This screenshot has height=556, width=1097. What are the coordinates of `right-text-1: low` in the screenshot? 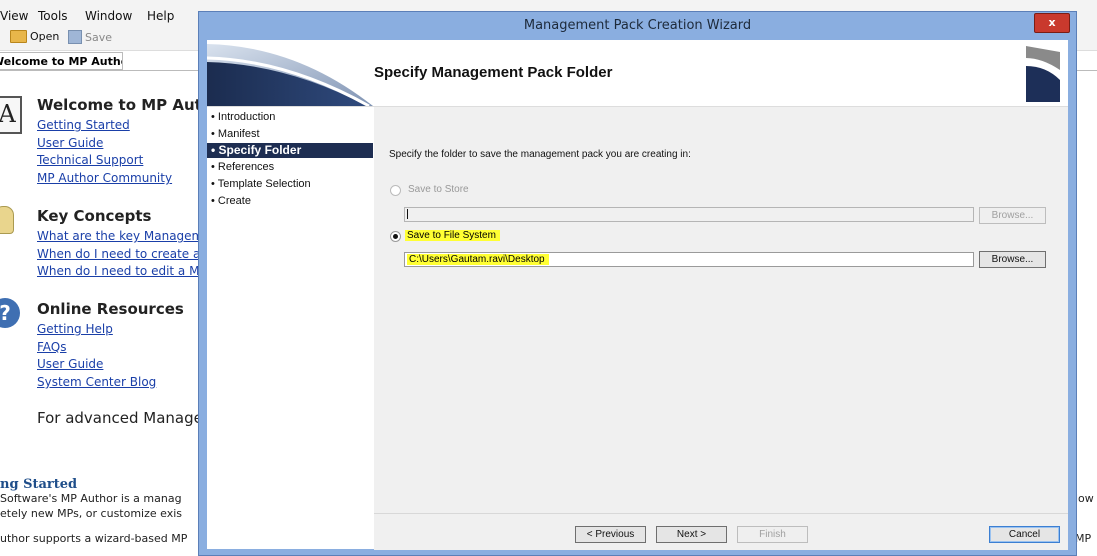 It's located at (1084, 498).